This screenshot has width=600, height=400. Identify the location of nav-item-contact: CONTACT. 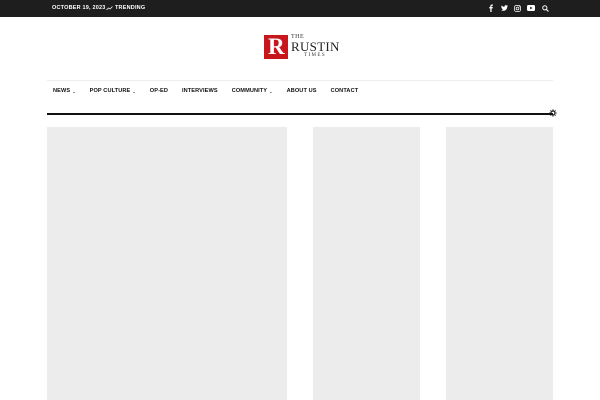
(345, 91).